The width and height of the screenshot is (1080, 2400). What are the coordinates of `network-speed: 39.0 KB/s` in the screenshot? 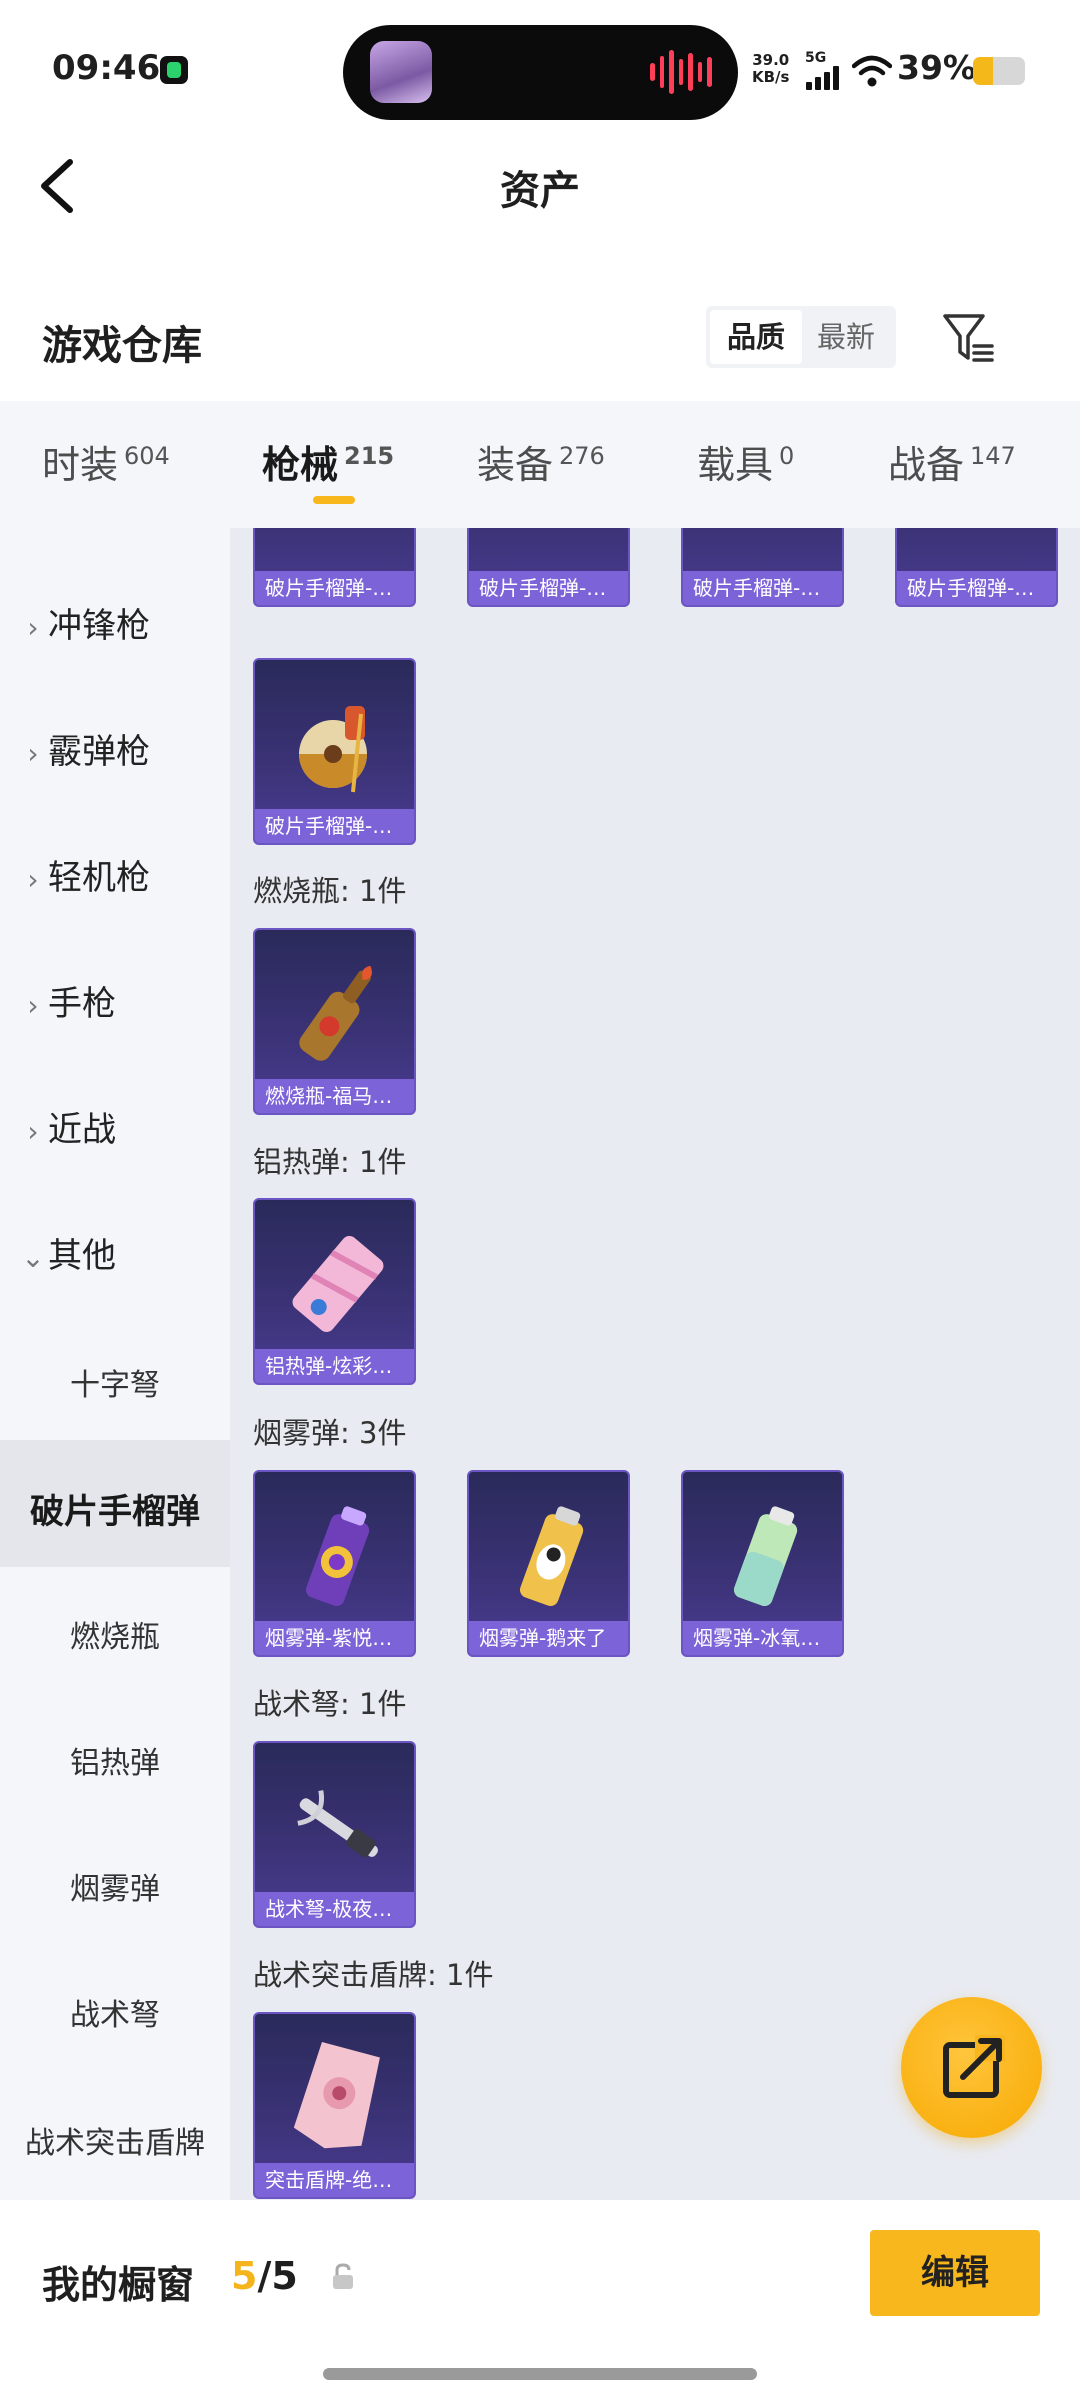 It's located at (770, 69).